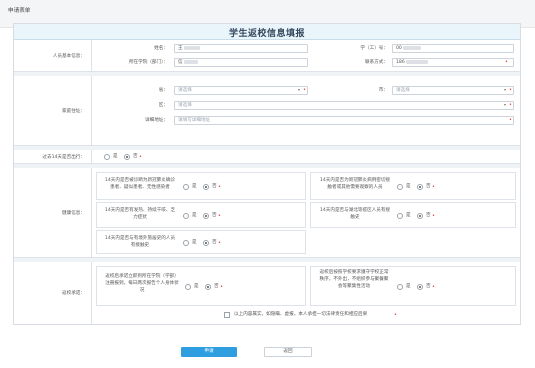 This screenshot has width=535, height=368. Describe the element at coordinates (180, 48) in the screenshot. I see `name-value: 王` at that location.